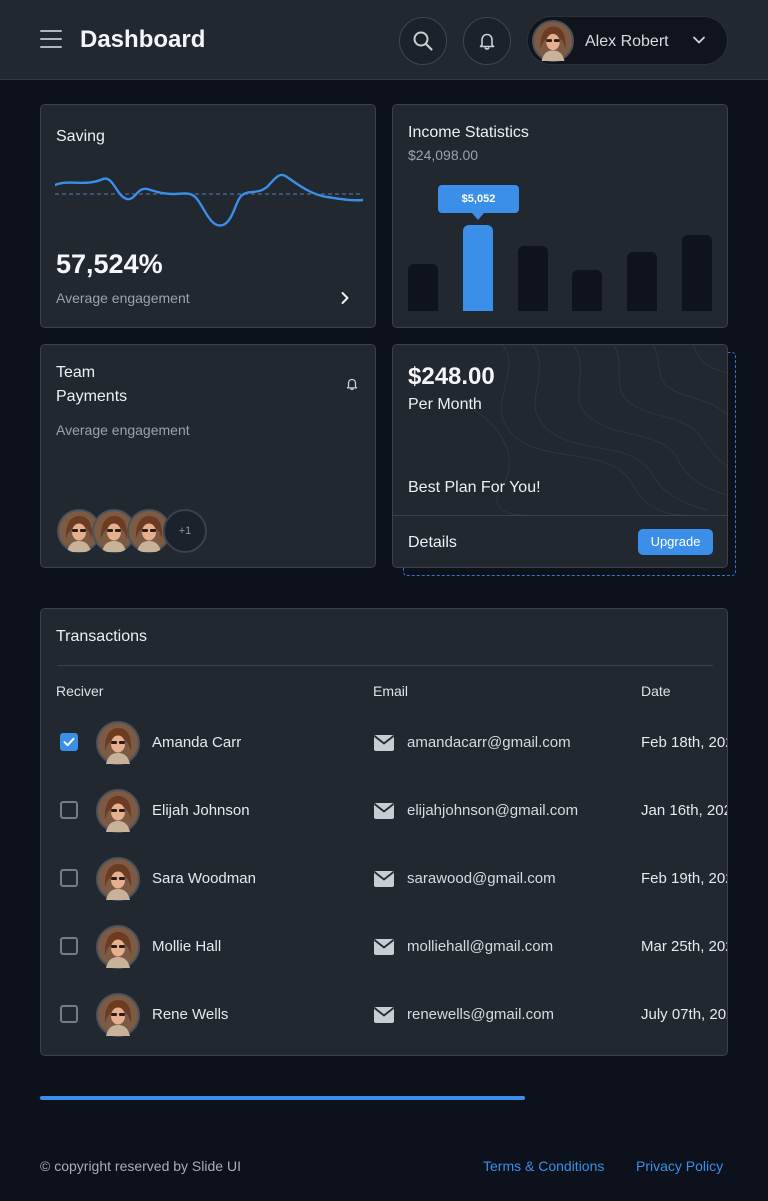  Describe the element at coordinates (109, 264) in the screenshot. I see `saving-value: 57,524%` at that location.